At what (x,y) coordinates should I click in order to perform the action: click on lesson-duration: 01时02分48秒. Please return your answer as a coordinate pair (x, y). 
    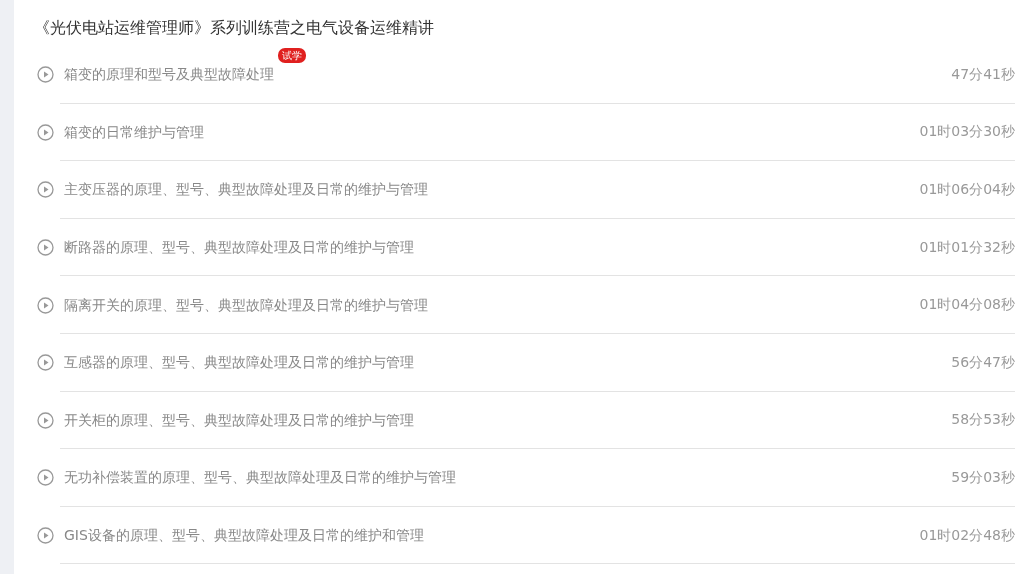
    Looking at the image, I should click on (967, 535).